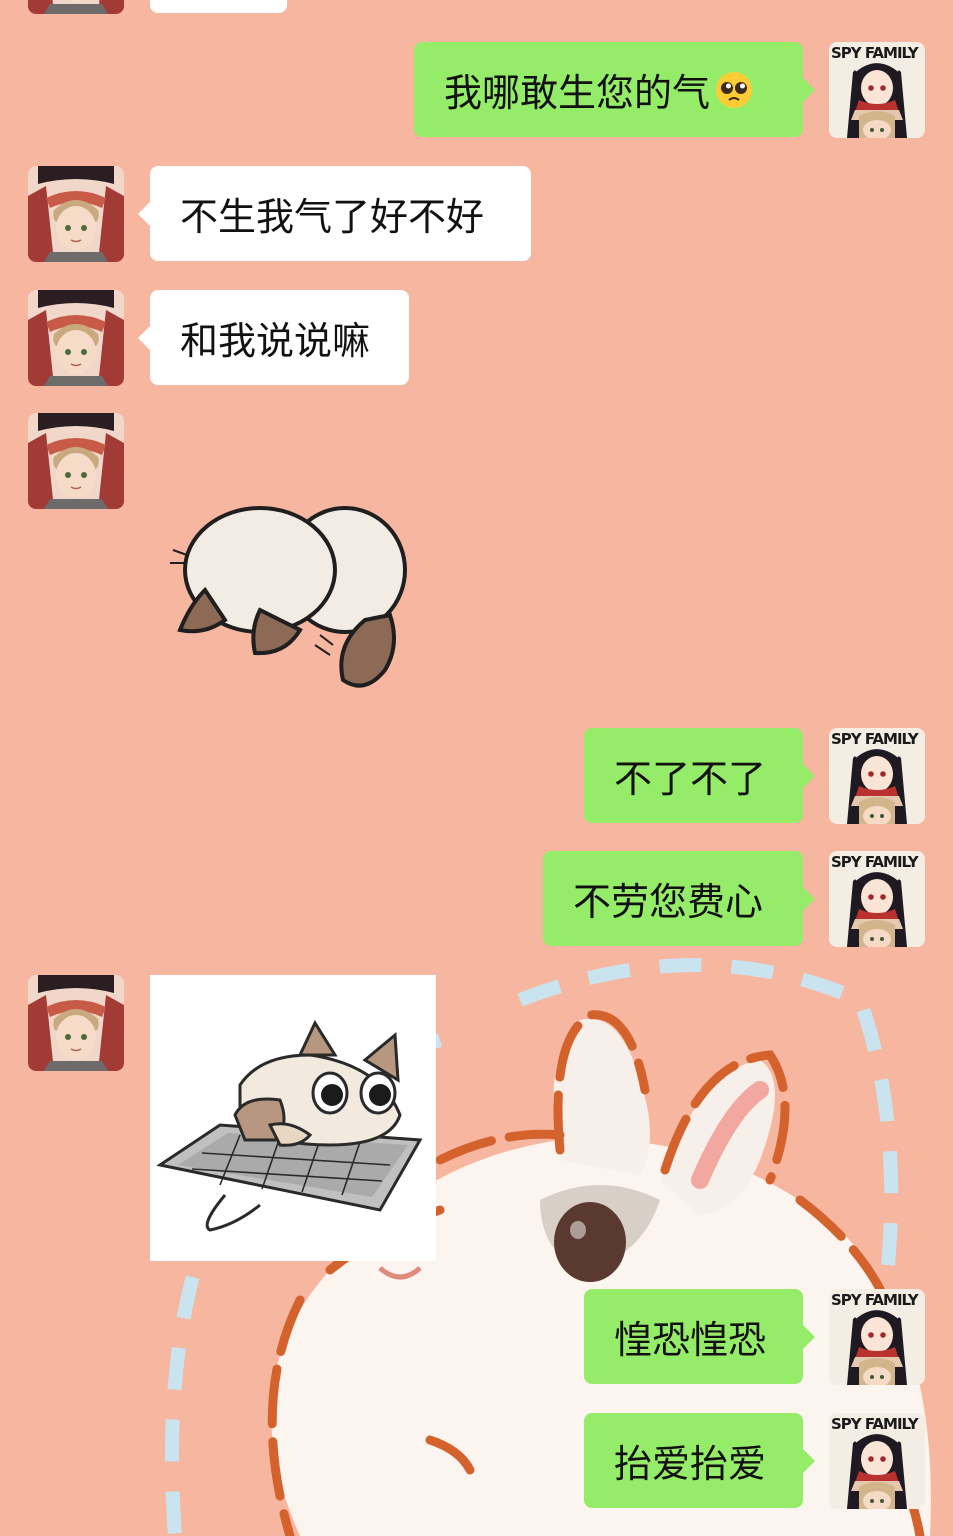 This screenshot has width=953, height=1536. Describe the element at coordinates (218, 6) in the screenshot. I see `message-bubble-incoming` at that location.